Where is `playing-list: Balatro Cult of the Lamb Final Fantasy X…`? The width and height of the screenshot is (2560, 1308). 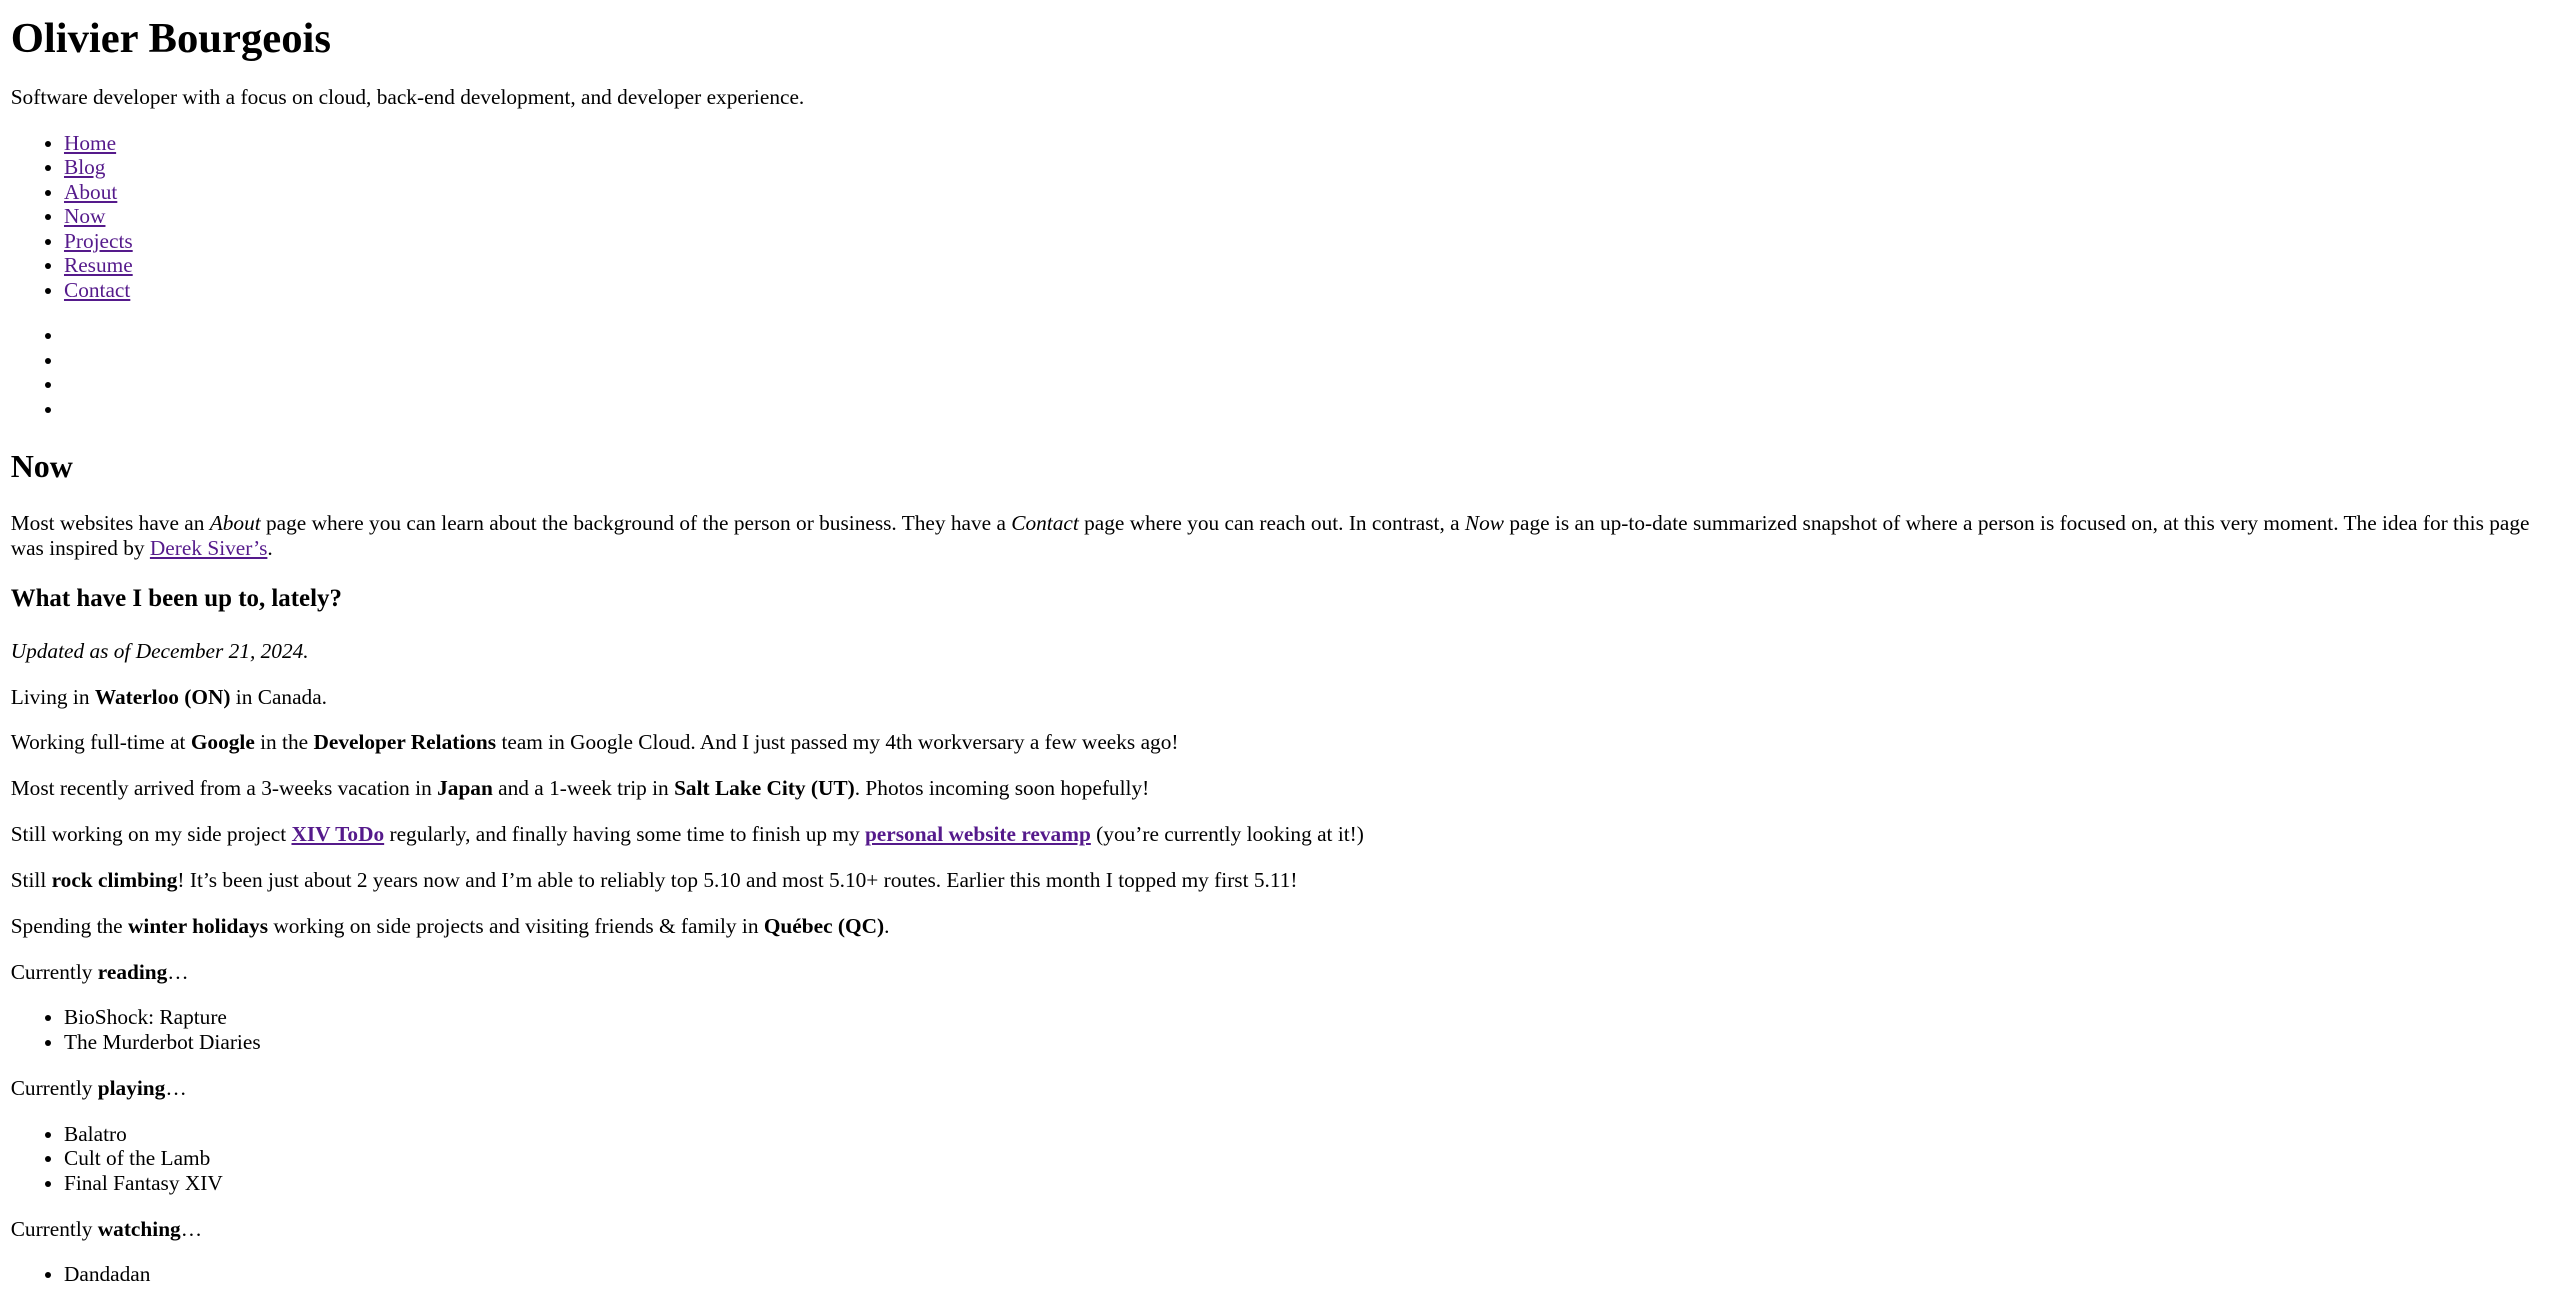 playing-list: Balatro Cult of the Lamb Final Fantasy X… is located at coordinates (1280, 1159).